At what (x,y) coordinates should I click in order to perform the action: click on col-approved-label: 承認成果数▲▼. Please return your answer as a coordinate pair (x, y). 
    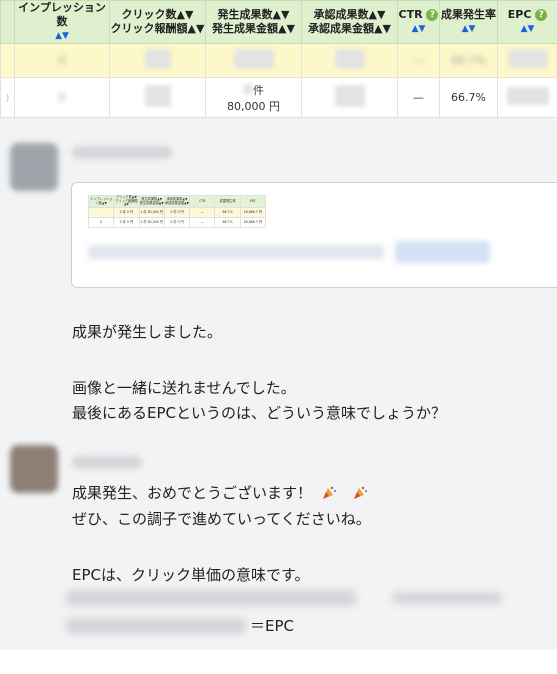
    Looking at the image, I should click on (349, 14).